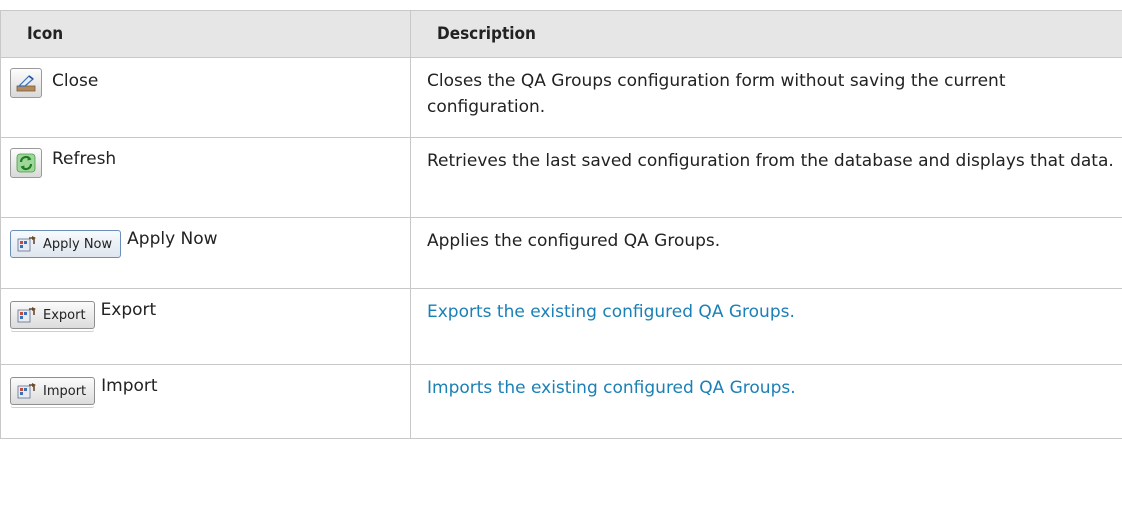  What do you see at coordinates (75, 81) in the screenshot?
I see `row-label: Close` at bounding box center [75, 81].